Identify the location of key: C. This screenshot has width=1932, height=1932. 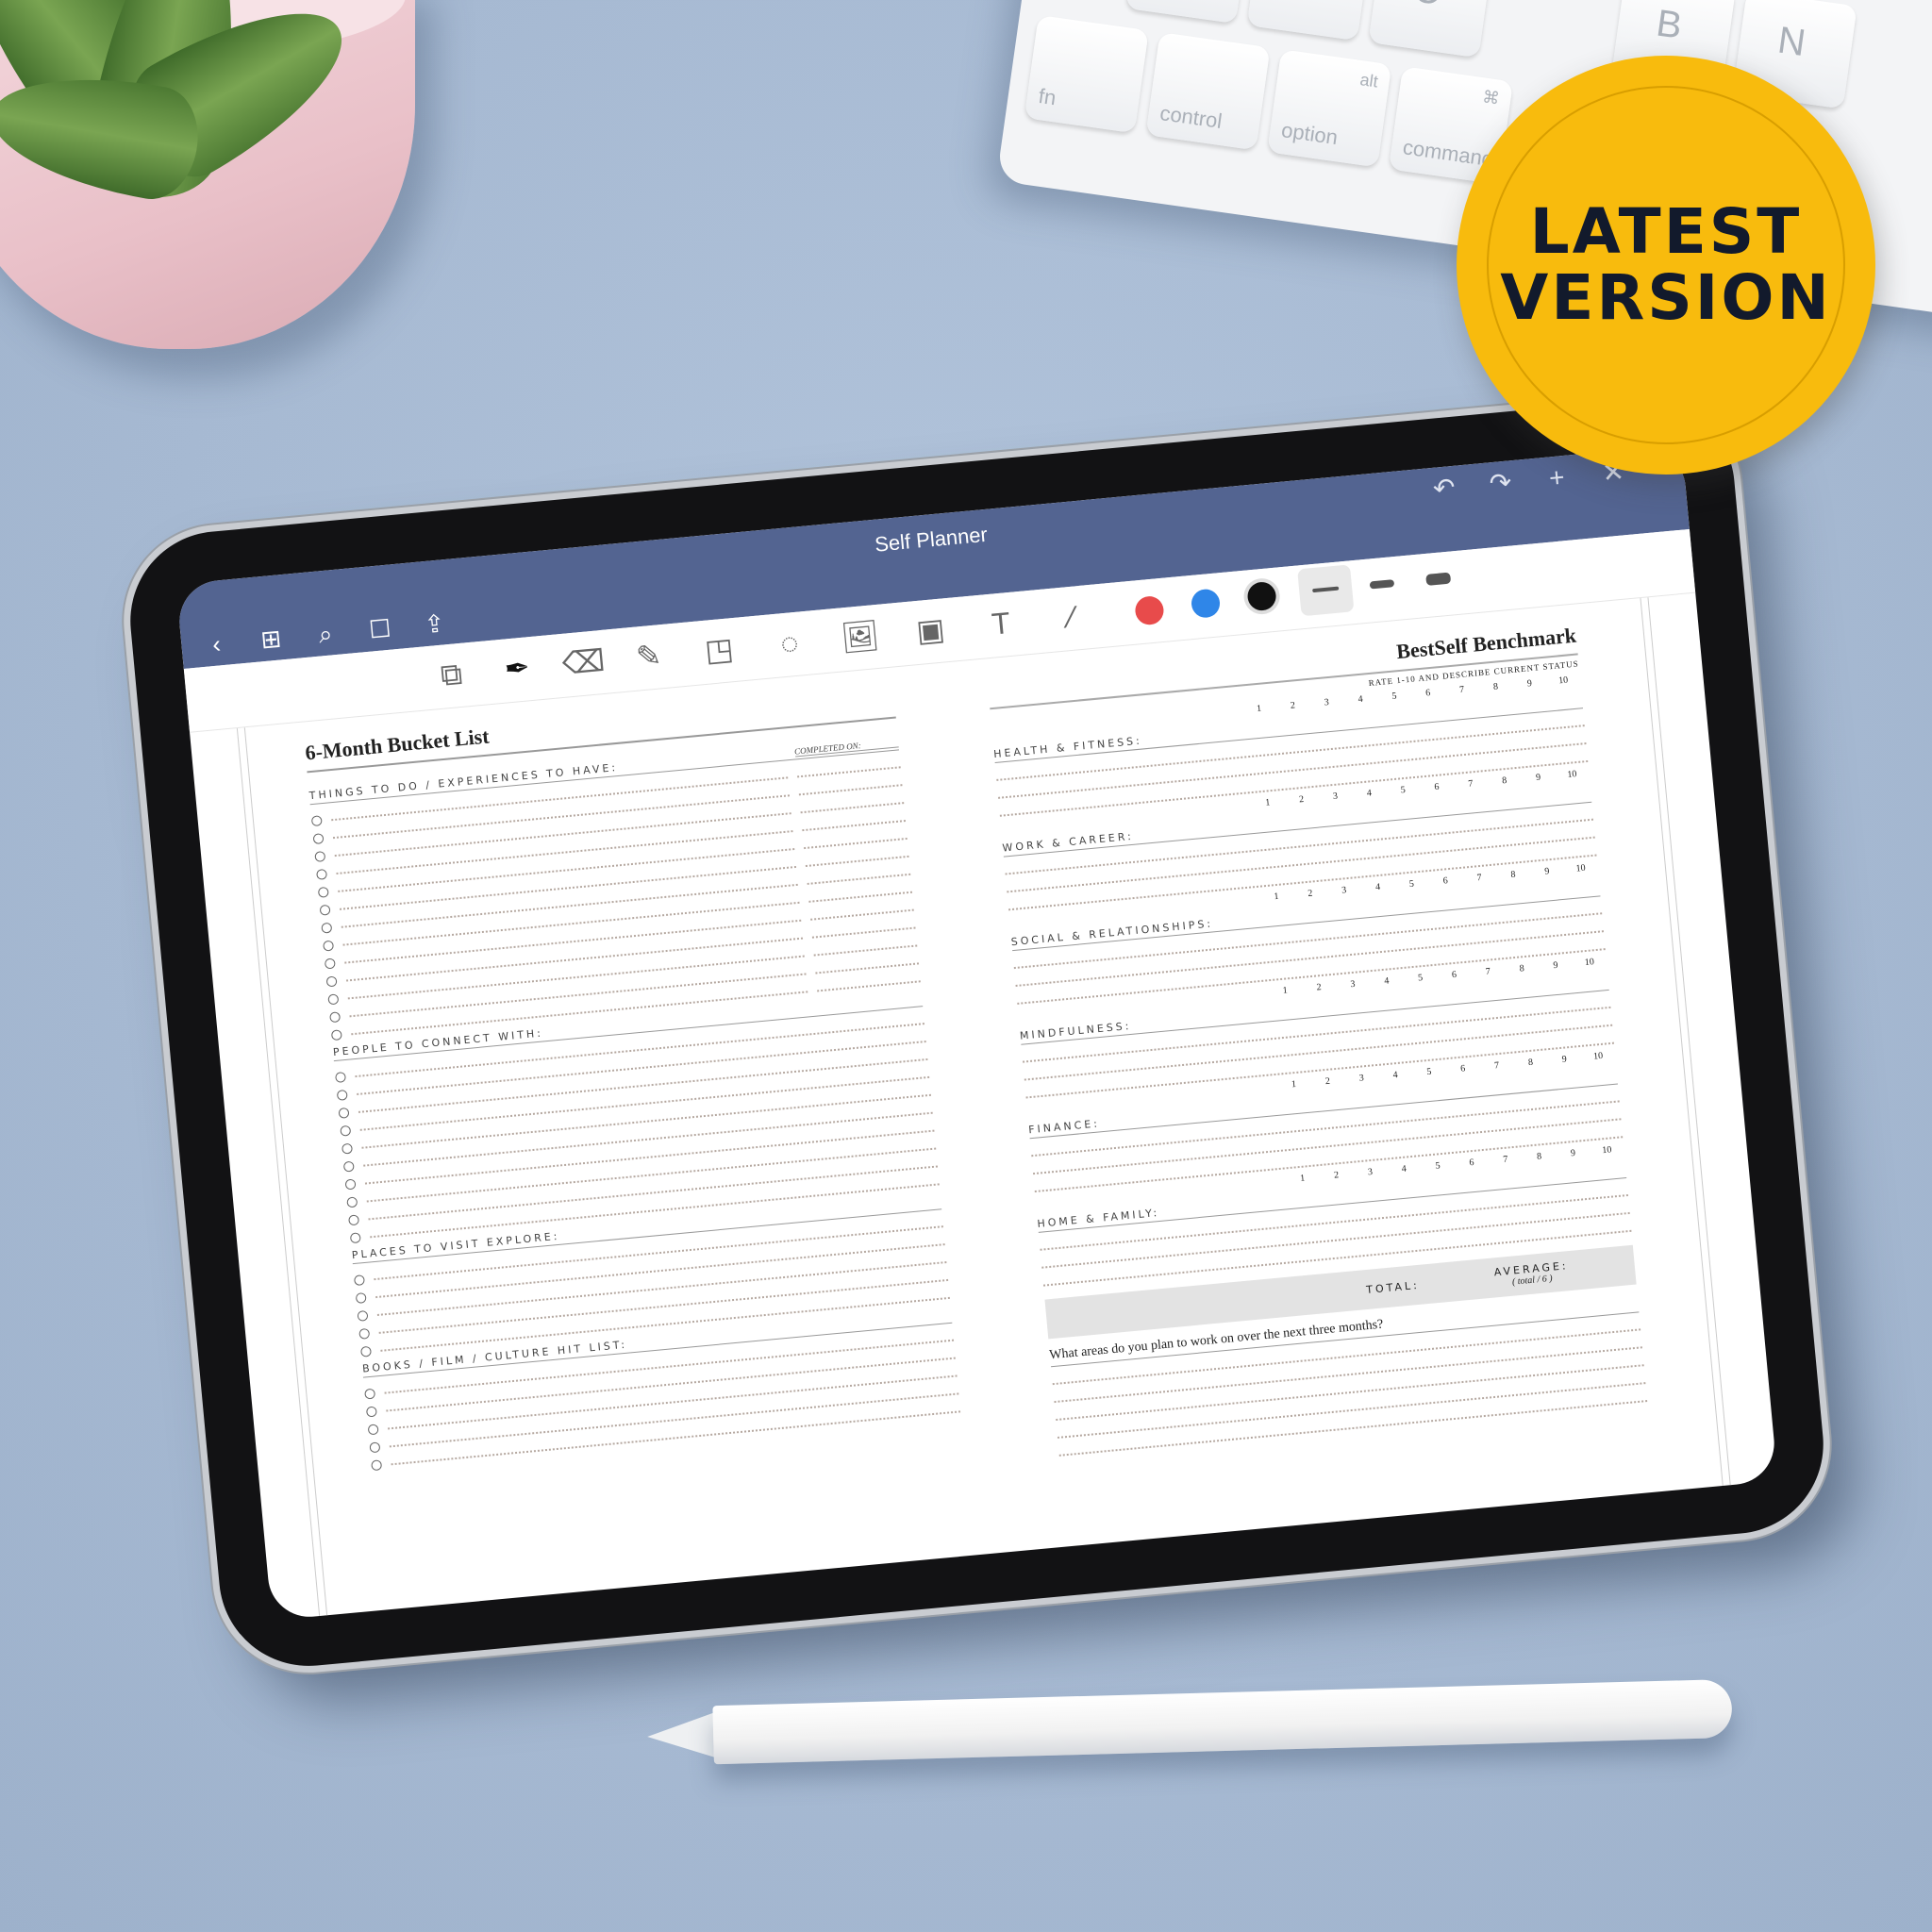
(1430, 29).